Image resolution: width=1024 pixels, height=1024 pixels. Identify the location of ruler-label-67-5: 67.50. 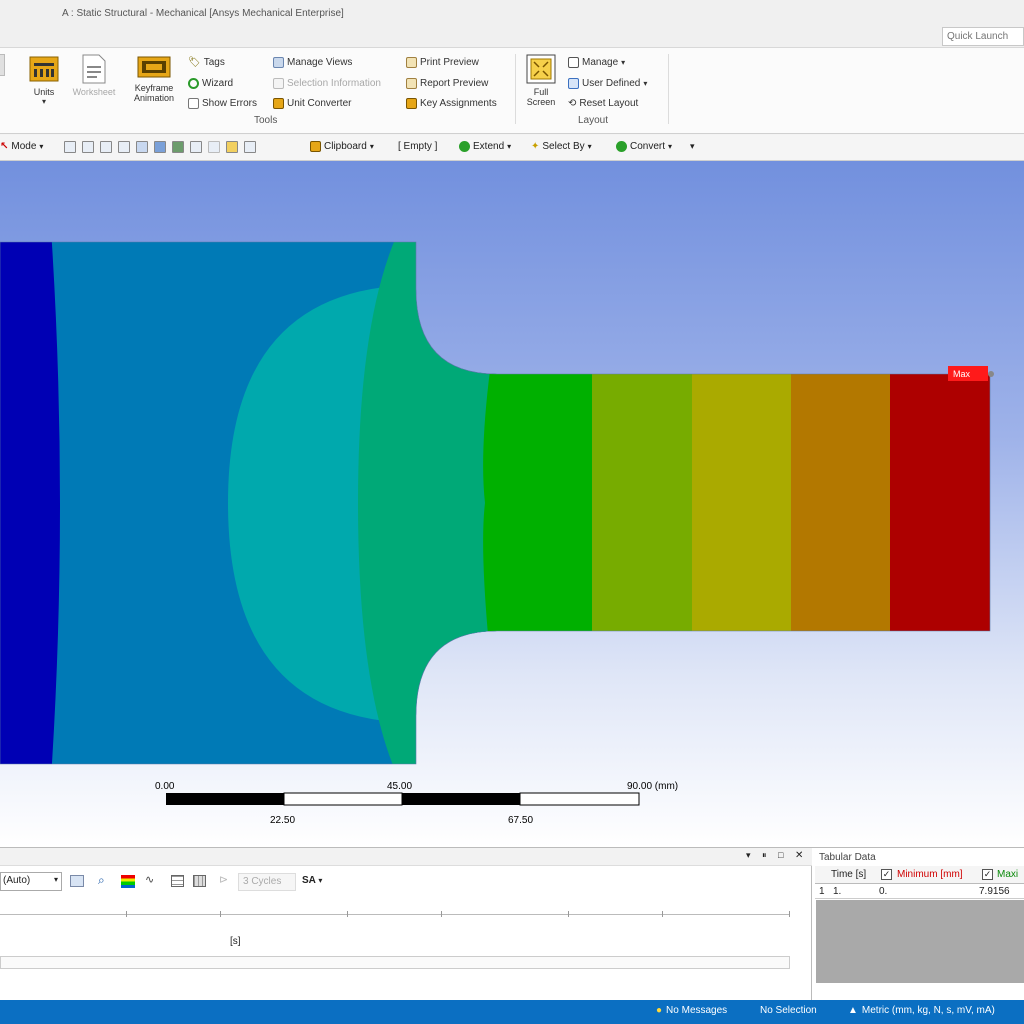
(520, 820).